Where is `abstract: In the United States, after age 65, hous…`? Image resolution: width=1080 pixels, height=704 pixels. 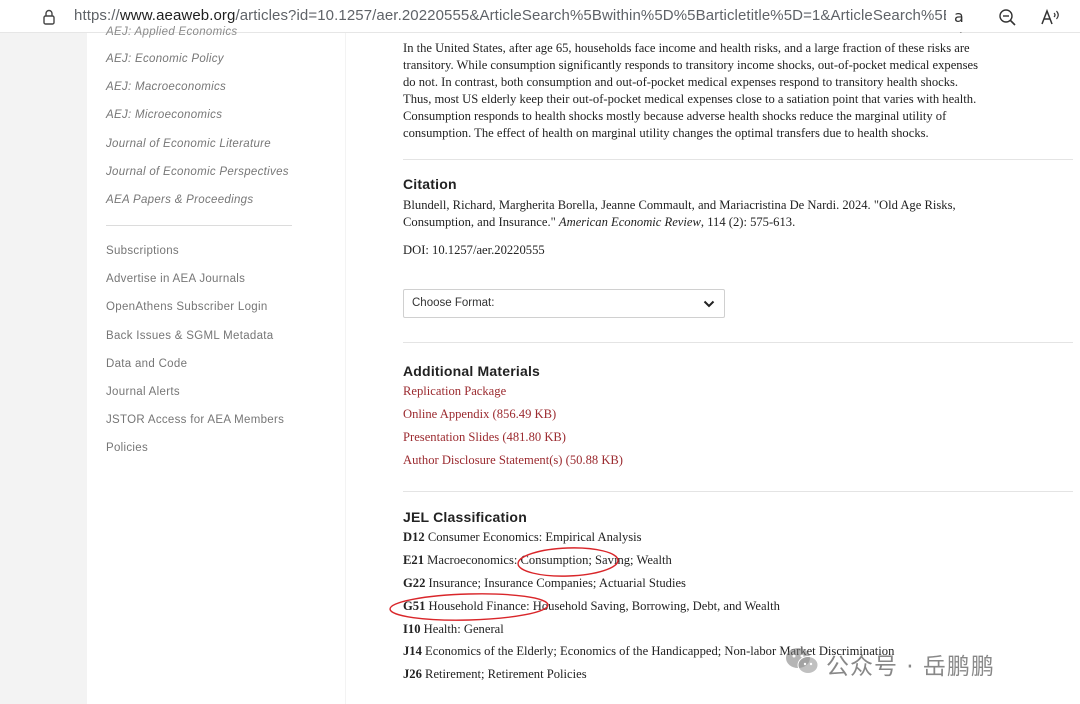 abstract: In the United States, after age 65, hous… is located at coordinates (738, 91).